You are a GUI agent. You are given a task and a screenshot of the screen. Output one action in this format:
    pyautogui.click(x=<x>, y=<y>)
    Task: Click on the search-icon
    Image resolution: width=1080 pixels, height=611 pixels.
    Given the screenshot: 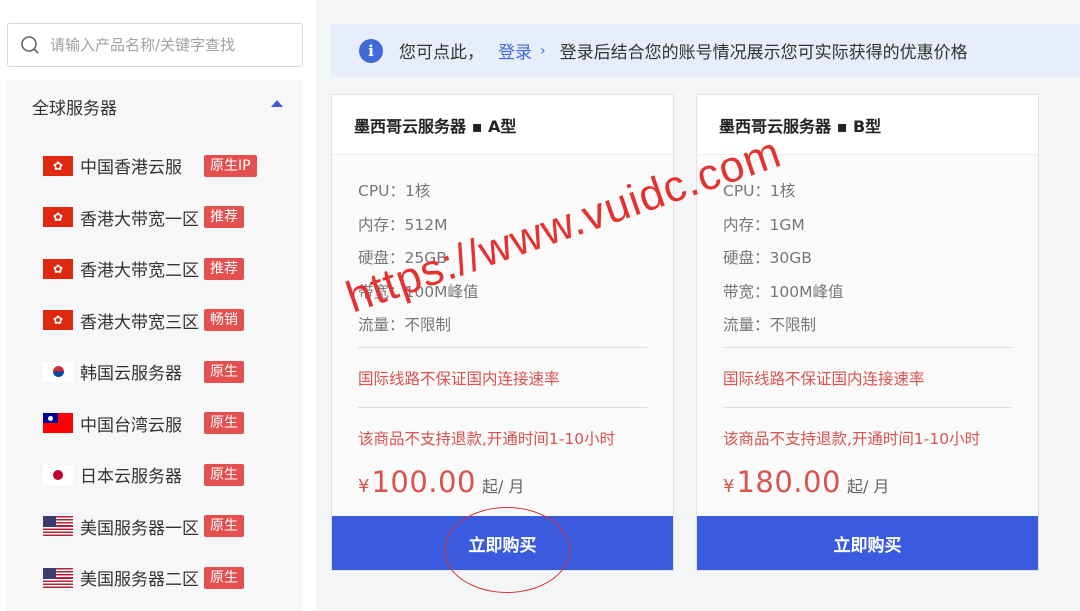 What is the action you would take?
    pyautogui.click(x=30, y=45)
    